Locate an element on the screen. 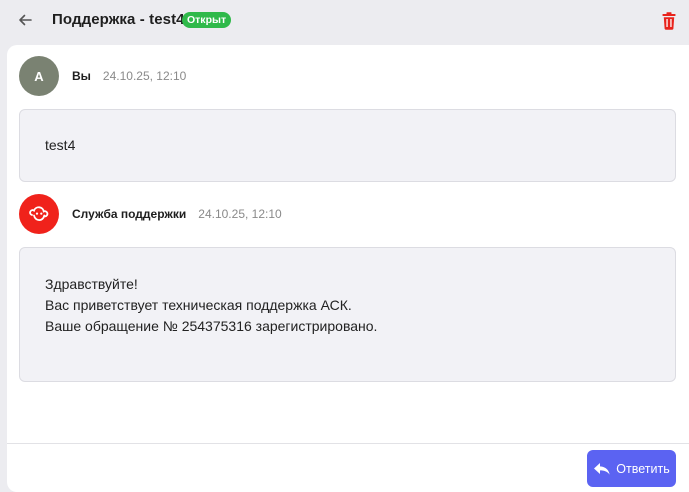  avatar is located at coordinates (39, 214).